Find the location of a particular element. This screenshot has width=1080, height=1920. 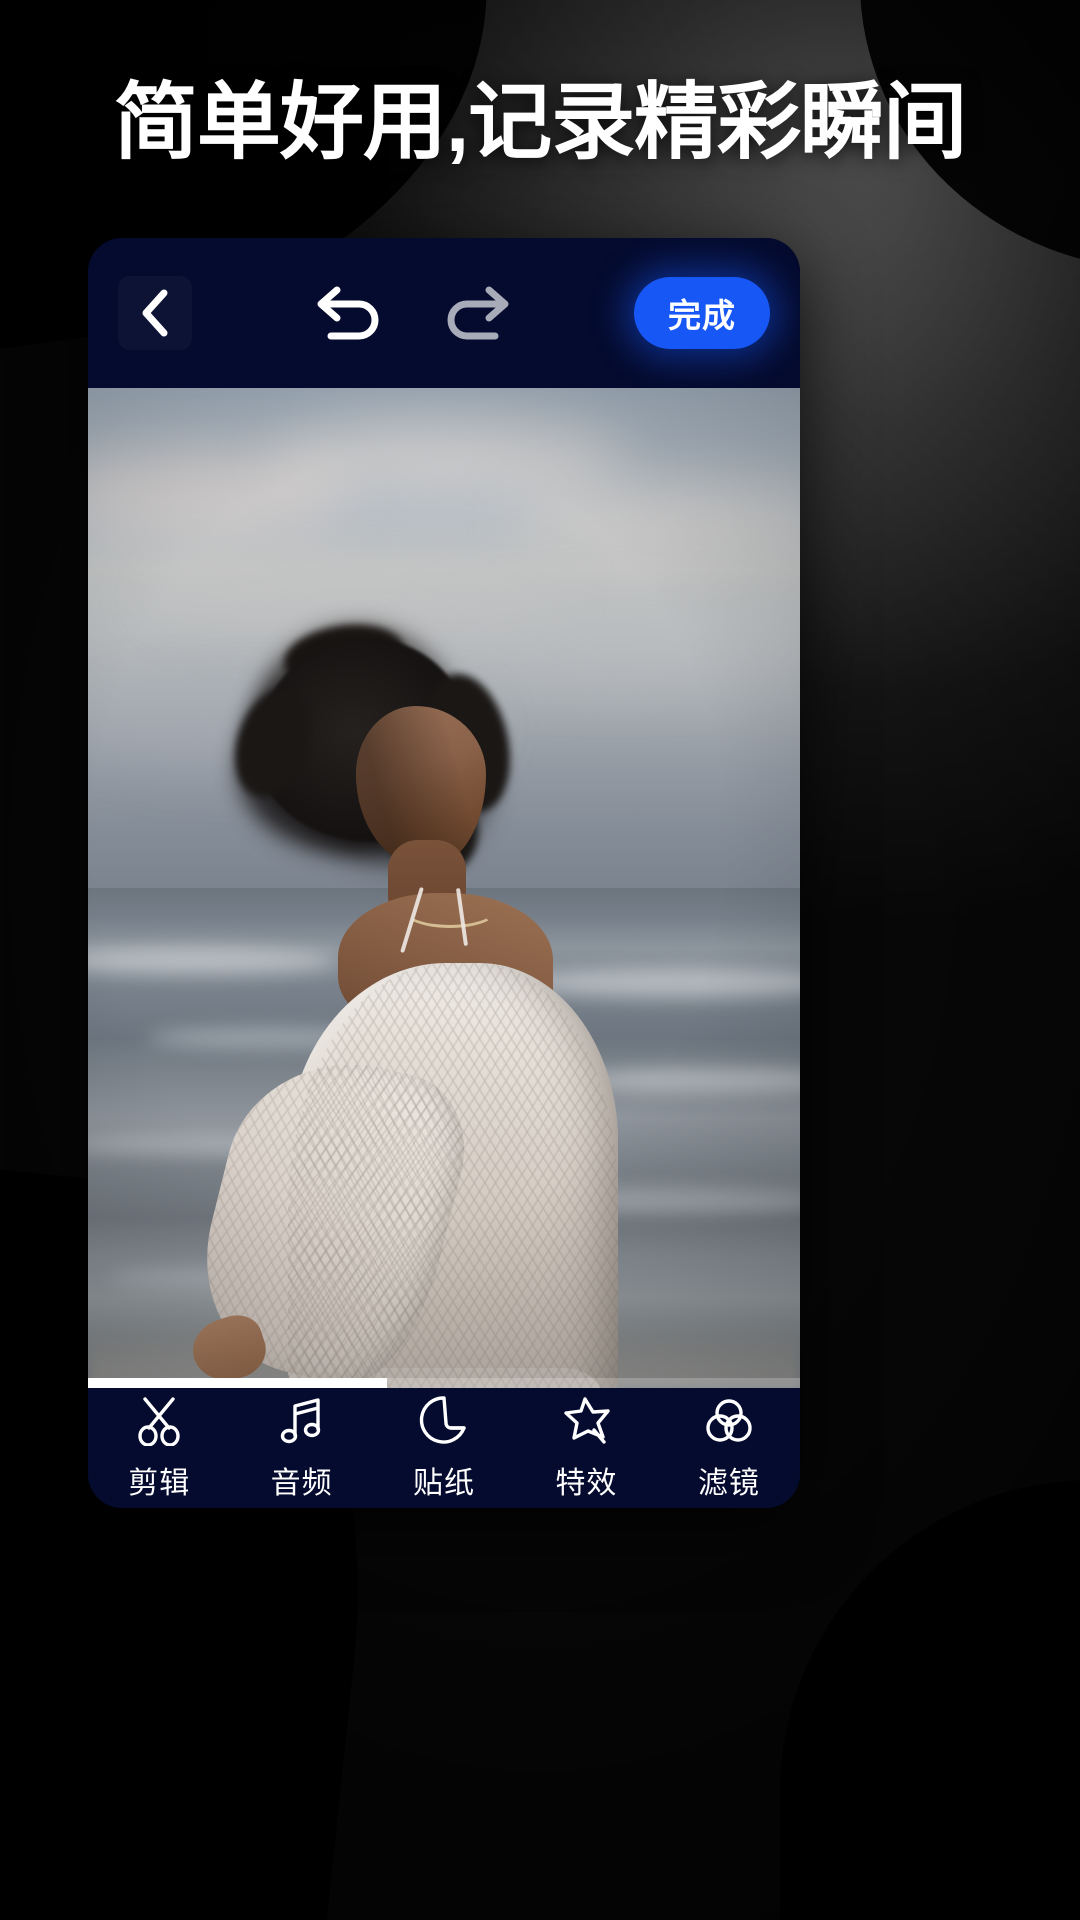

chevron-left-icon is located at coordinates (155, 313).